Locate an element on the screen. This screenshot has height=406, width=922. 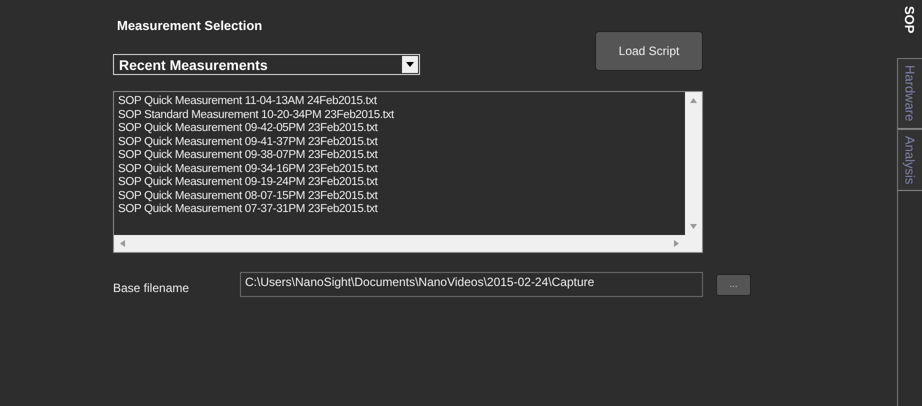
scroll-up-icon is located at coordinates (693, 100).